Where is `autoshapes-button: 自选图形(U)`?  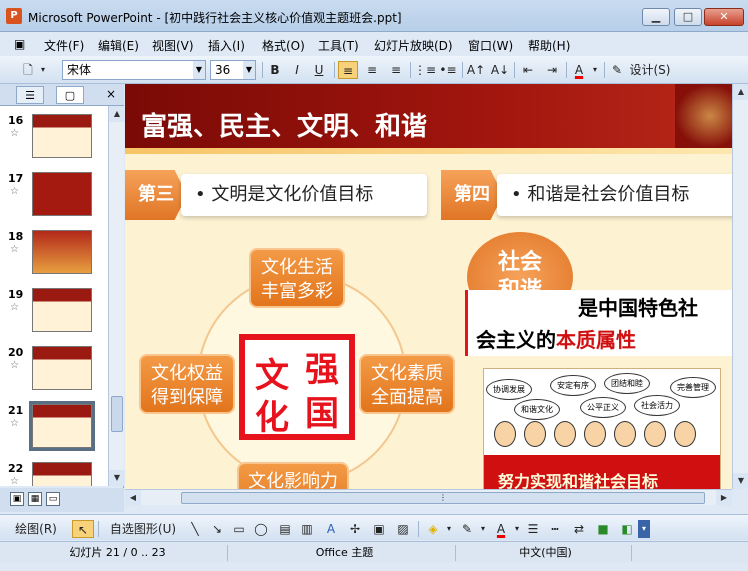
autoshapes-button: 自选图形(U) is located at coordinates (143, 529).